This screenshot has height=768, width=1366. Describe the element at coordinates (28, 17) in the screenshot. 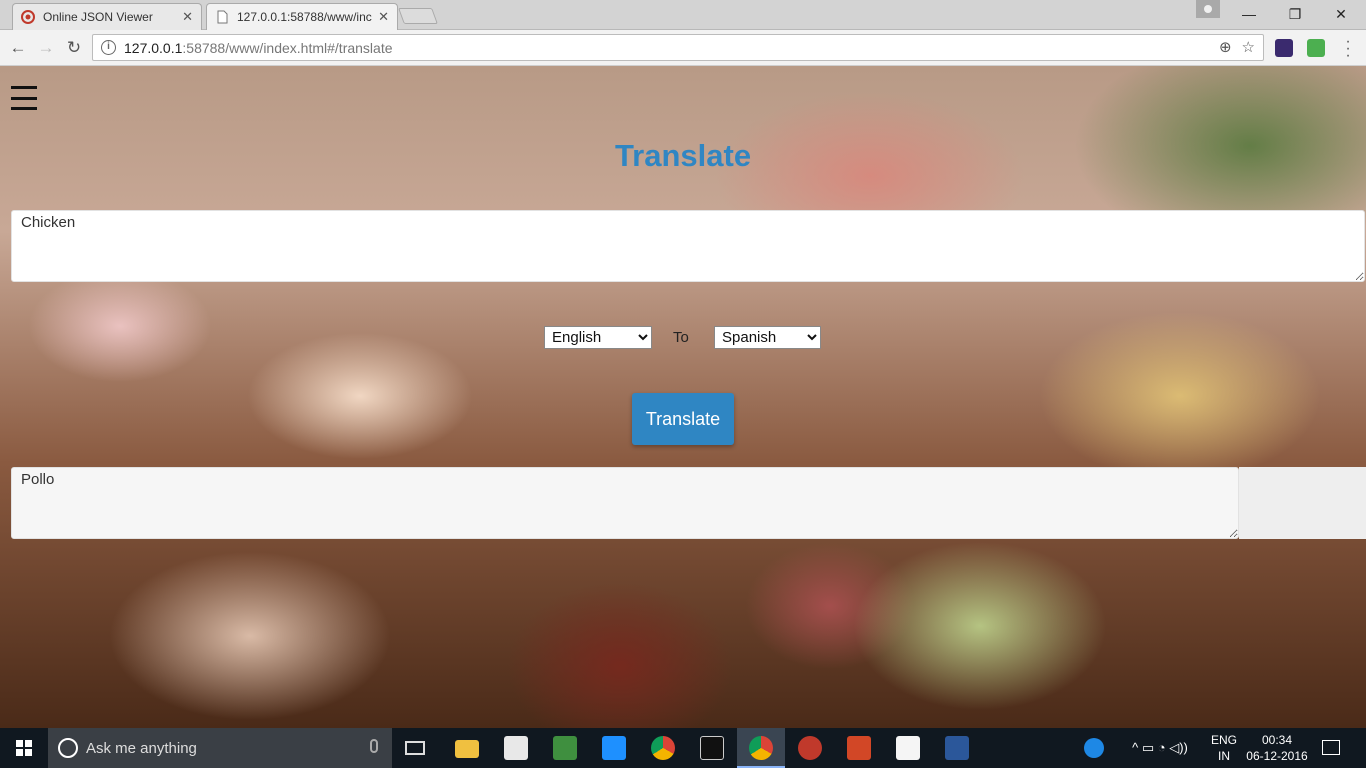

I see `json-viewer-favicon-icon` at that location.